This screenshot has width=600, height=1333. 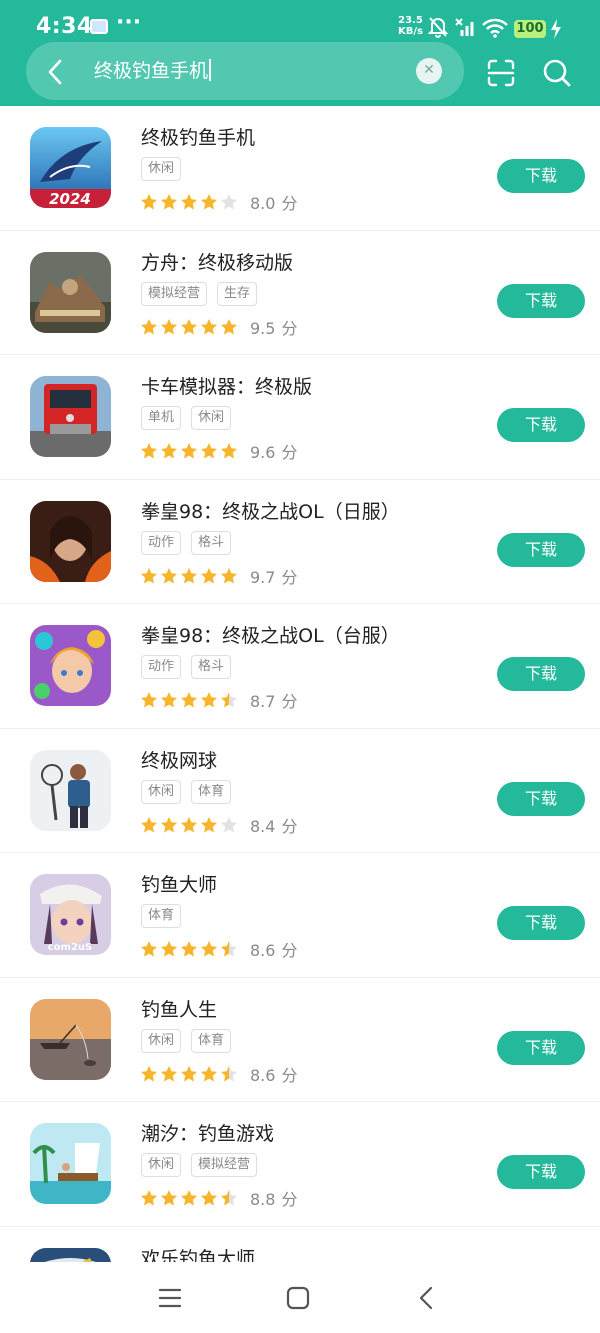 What do you see at coordinates (179, 1009) in the screenshot?
I see `app-name: 钓鱼人生` at bounding box center [179, 1009].